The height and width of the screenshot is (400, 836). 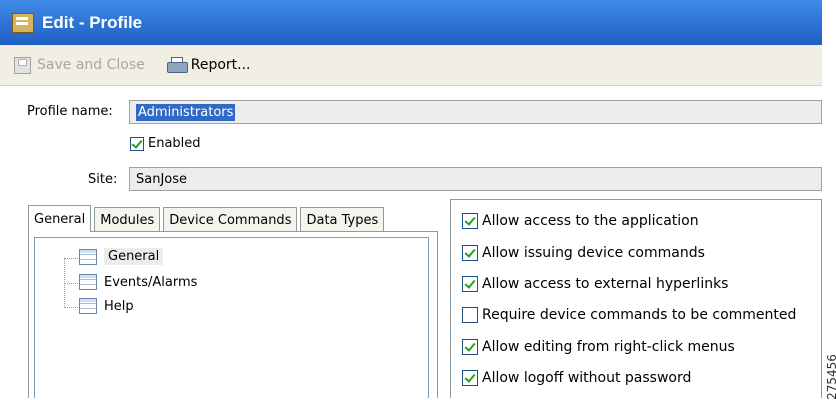 What do you see at coordinates (119, 306) in the screenshot?
I see `tree-item-label: Help` at bounding box center [119, 306].